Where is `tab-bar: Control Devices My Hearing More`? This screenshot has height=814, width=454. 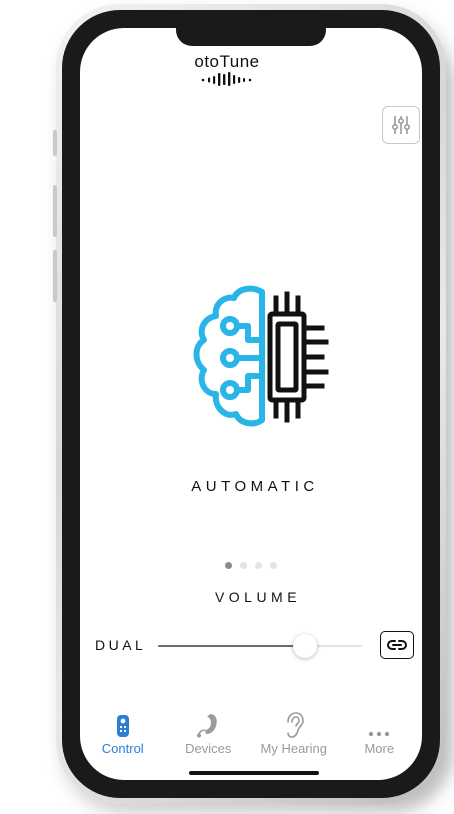 tab-bar: Control Devices My Hearing More is located at coordinates (251, 740).